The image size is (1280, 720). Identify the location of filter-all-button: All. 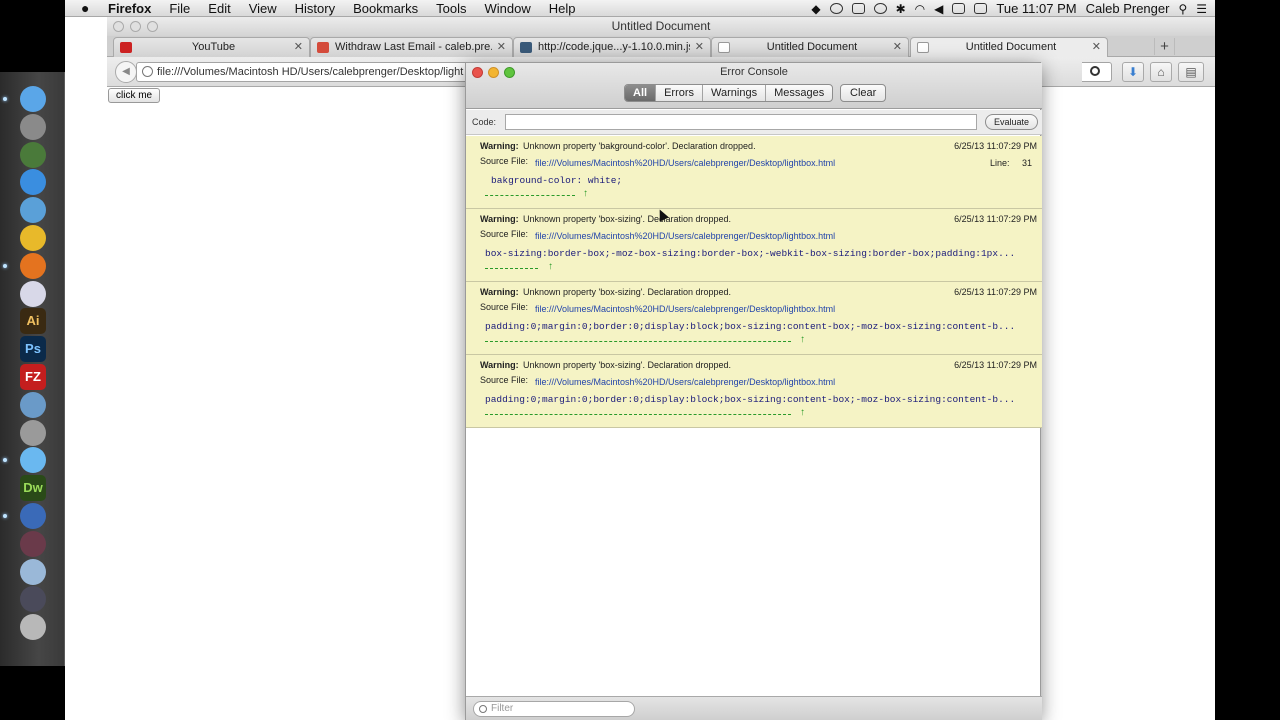
(641, 93).